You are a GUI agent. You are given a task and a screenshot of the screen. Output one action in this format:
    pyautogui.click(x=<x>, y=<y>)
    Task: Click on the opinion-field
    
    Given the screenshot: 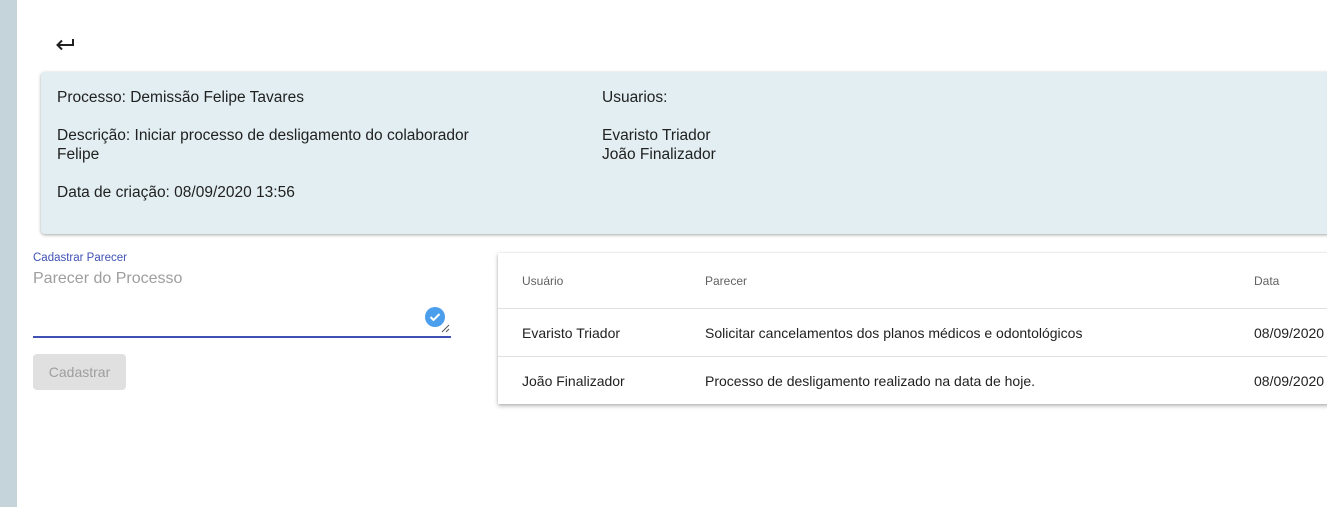 What is the action you would take?
    pyautogui.click(x=242, y=304)
    